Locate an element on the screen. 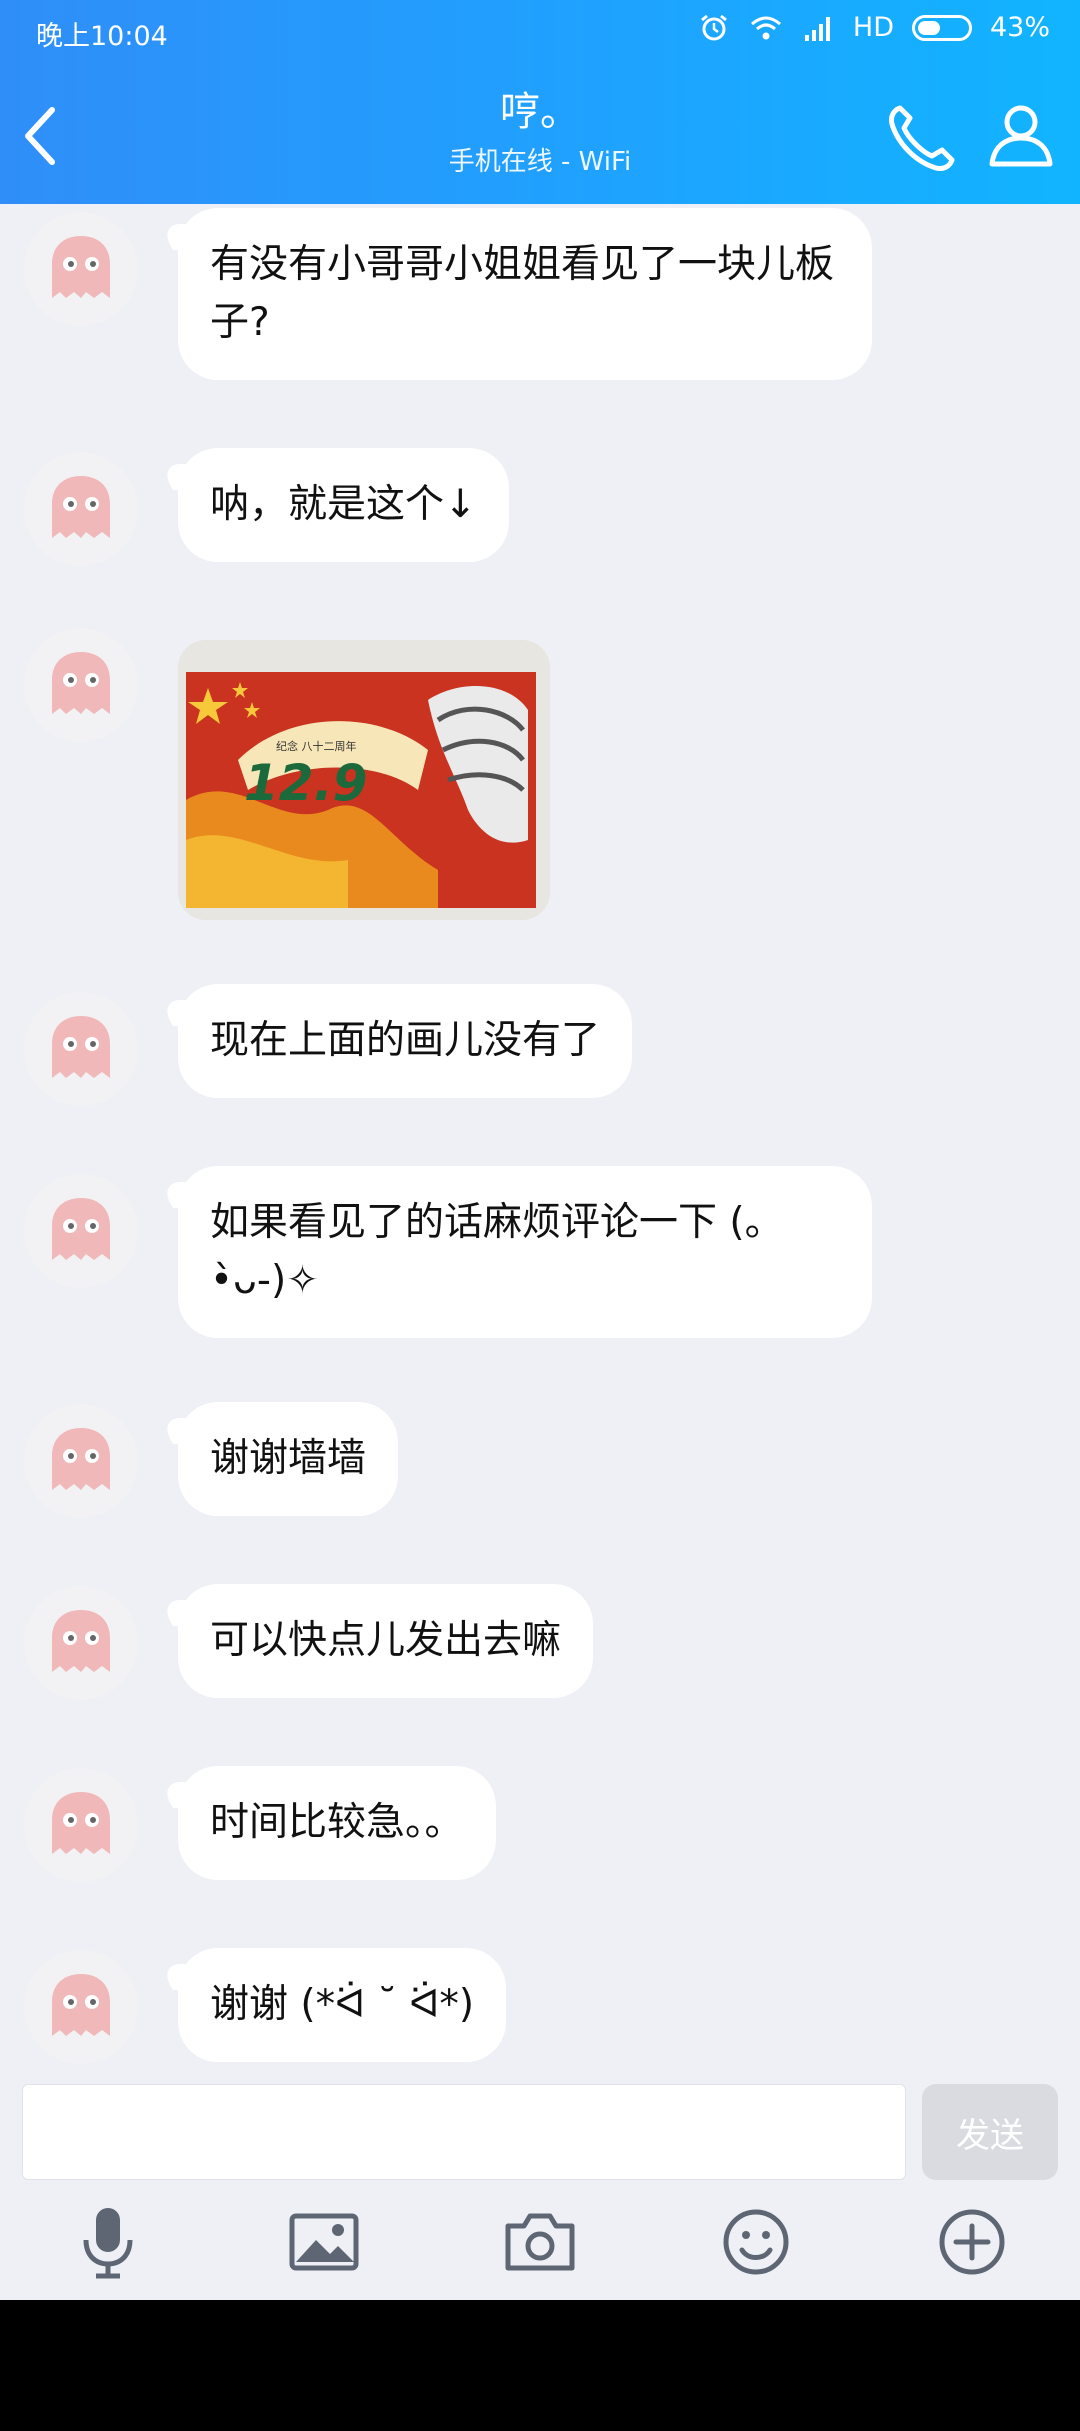 The image size is (1080, 2431). message-bubble: 有没有小哥哥小姐姐看见了一块儿板子? is located at coordinates (525, 294).